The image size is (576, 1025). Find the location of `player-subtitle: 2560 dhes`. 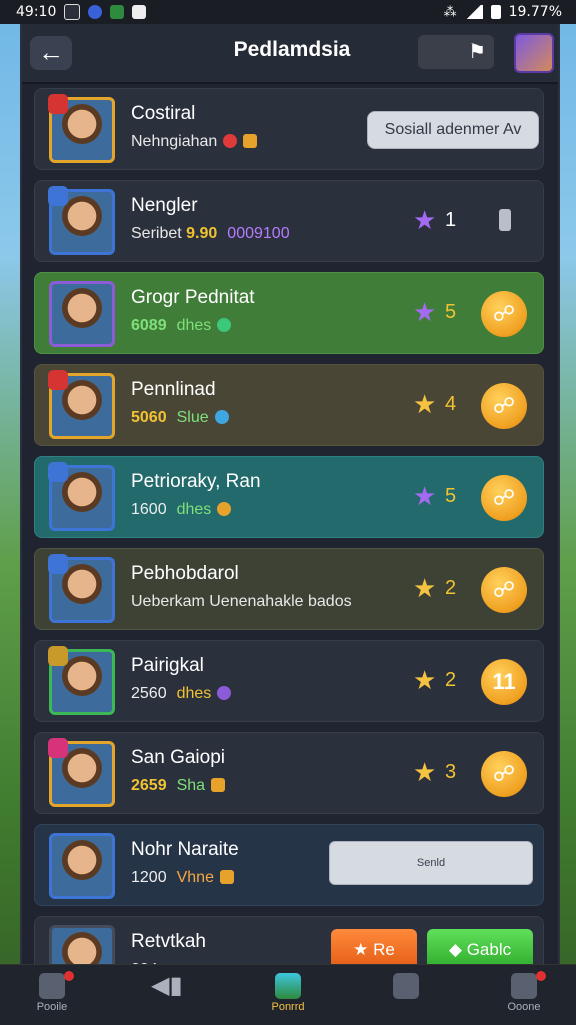

player-subtitle: 2560 dhes is located at coordinates (181, 694).